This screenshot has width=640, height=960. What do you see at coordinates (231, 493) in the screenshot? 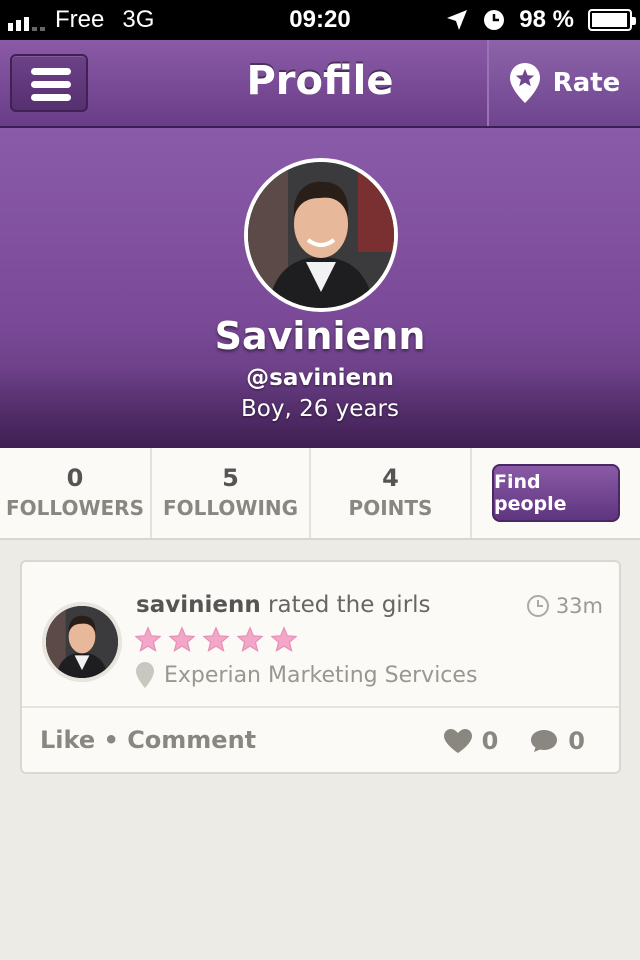
I see `stat-following: 5 FOLLOWING` at bounding box center [231, 493].